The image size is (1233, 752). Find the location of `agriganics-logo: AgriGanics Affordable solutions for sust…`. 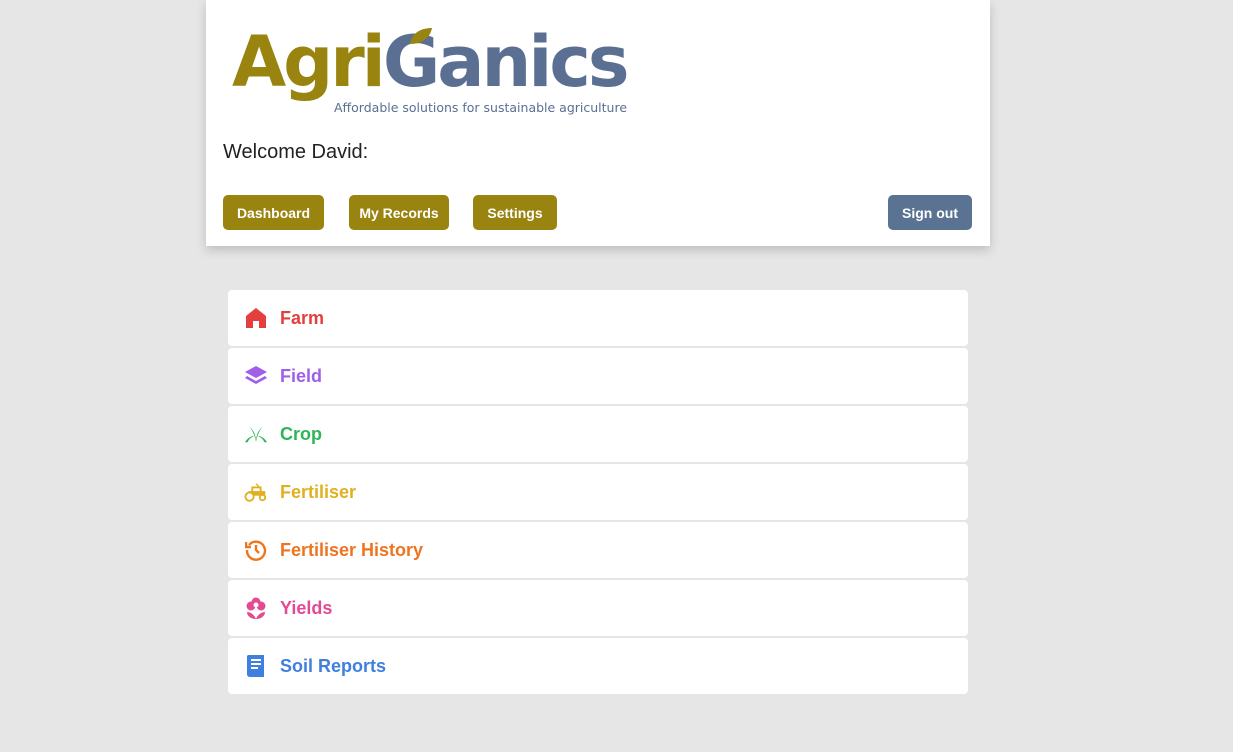

agriganics-logo: AgriGanics Affordable solutions for sust… is located at coordinates (428, 71).